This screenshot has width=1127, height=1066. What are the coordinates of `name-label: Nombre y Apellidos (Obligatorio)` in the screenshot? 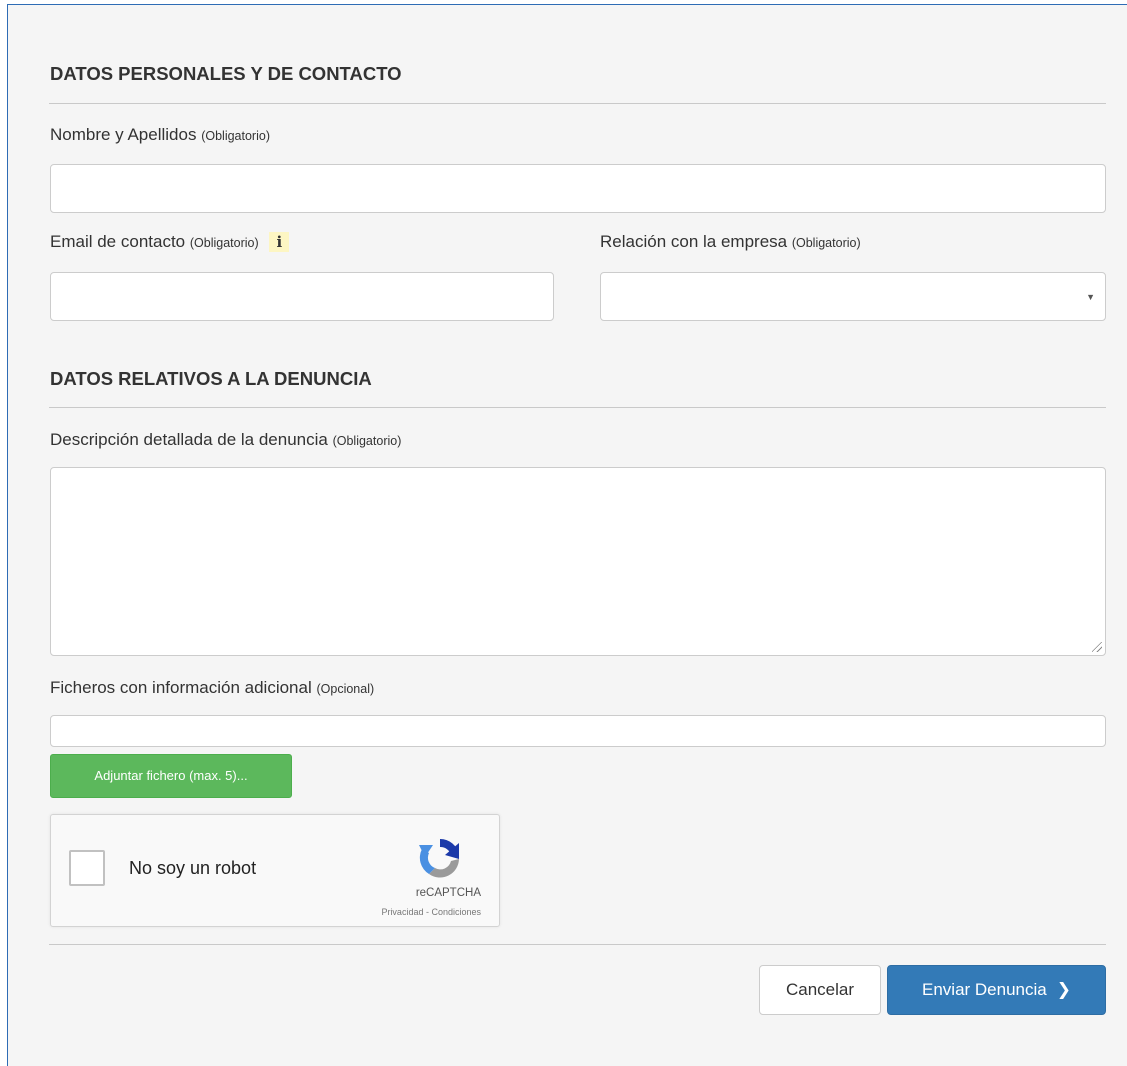 It's located at (160, 135).